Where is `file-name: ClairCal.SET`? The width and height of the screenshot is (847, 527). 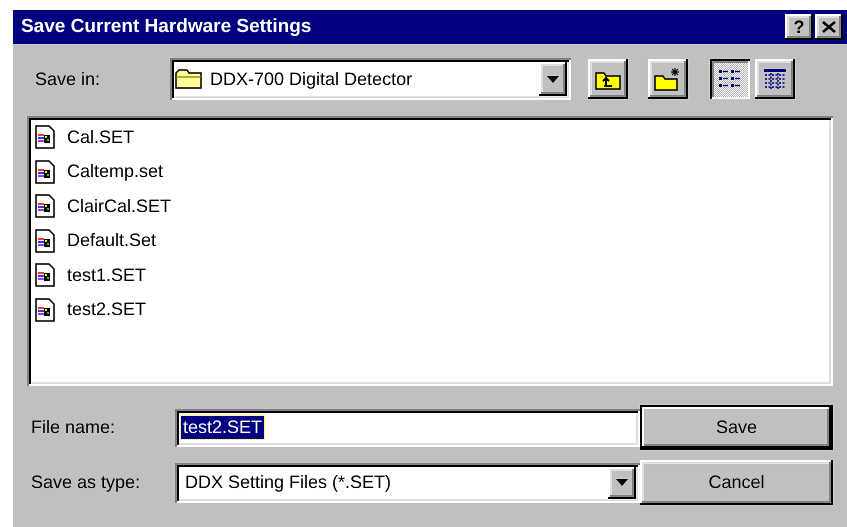
file-name: ClairCal.SET is located at coordinates (119, 206).